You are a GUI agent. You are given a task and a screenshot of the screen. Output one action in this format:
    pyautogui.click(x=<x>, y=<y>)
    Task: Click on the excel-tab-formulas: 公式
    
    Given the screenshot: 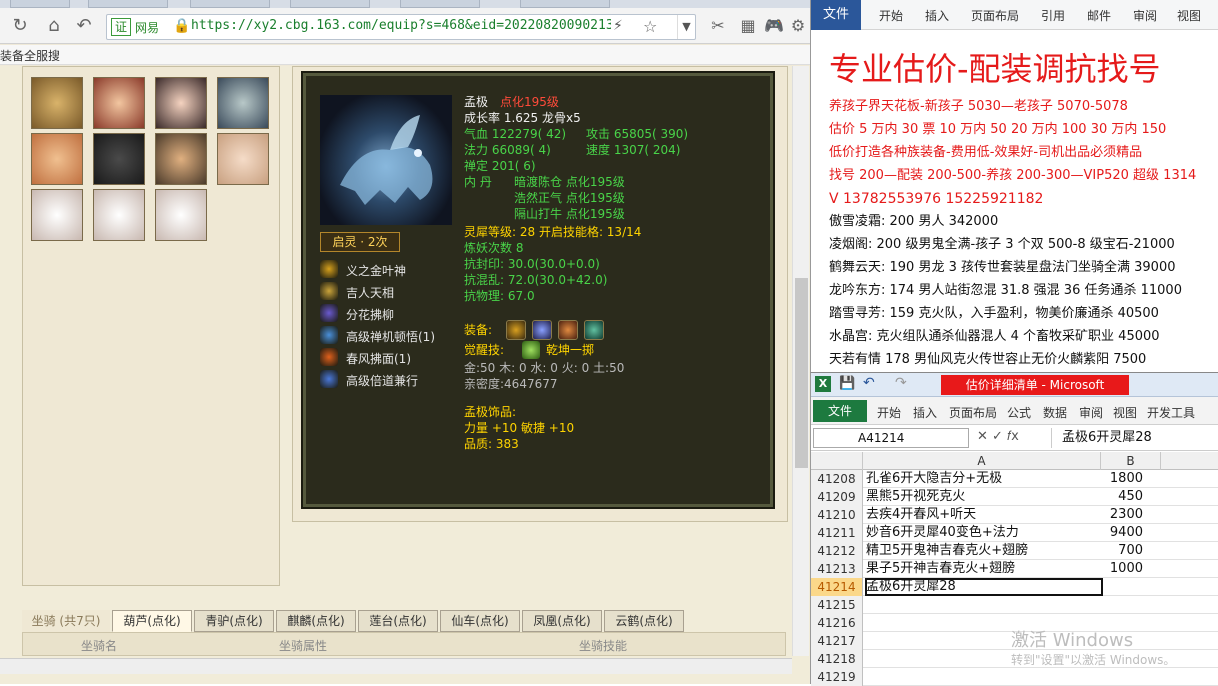 What is the action you would take?
    pyautogui.click(x=1019, y=412)
    